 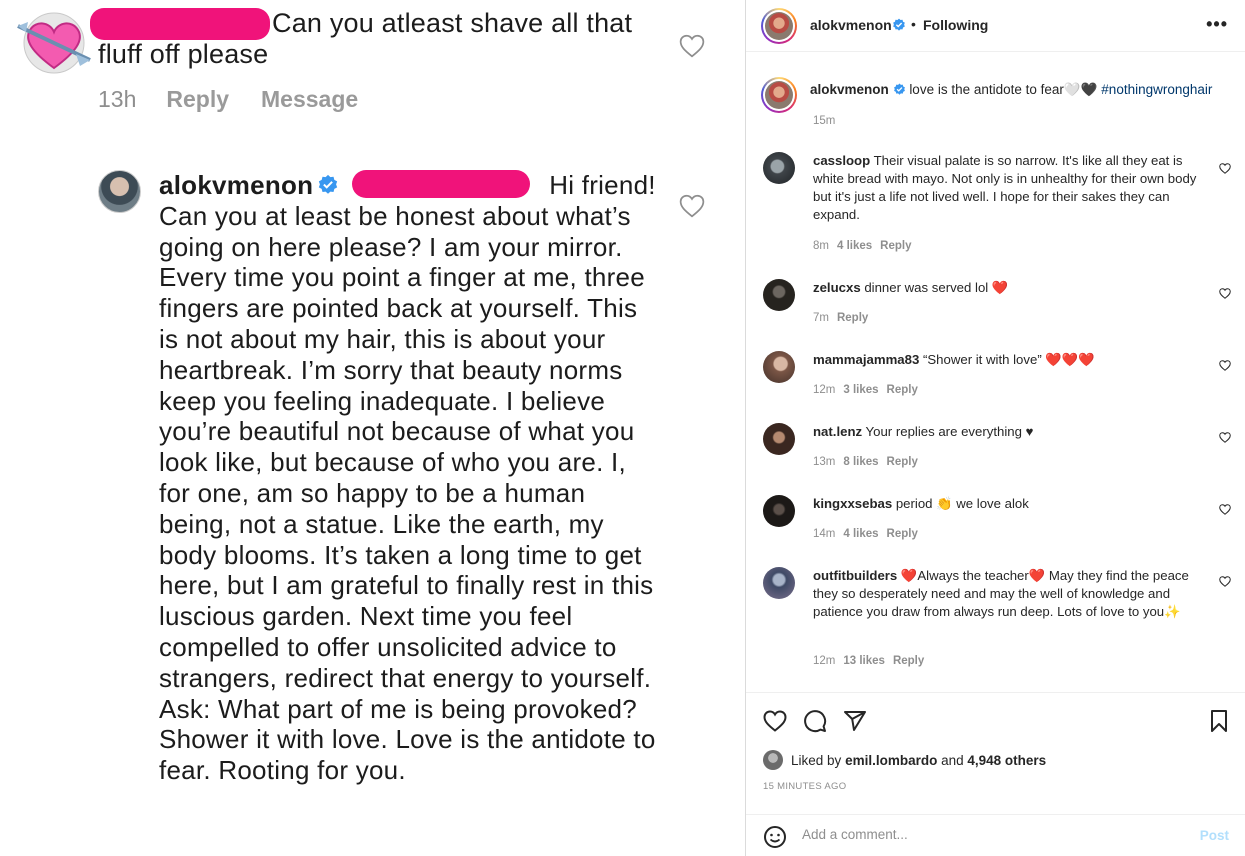 I want to click on caption-time: 15m, so click(x=824, y=121).